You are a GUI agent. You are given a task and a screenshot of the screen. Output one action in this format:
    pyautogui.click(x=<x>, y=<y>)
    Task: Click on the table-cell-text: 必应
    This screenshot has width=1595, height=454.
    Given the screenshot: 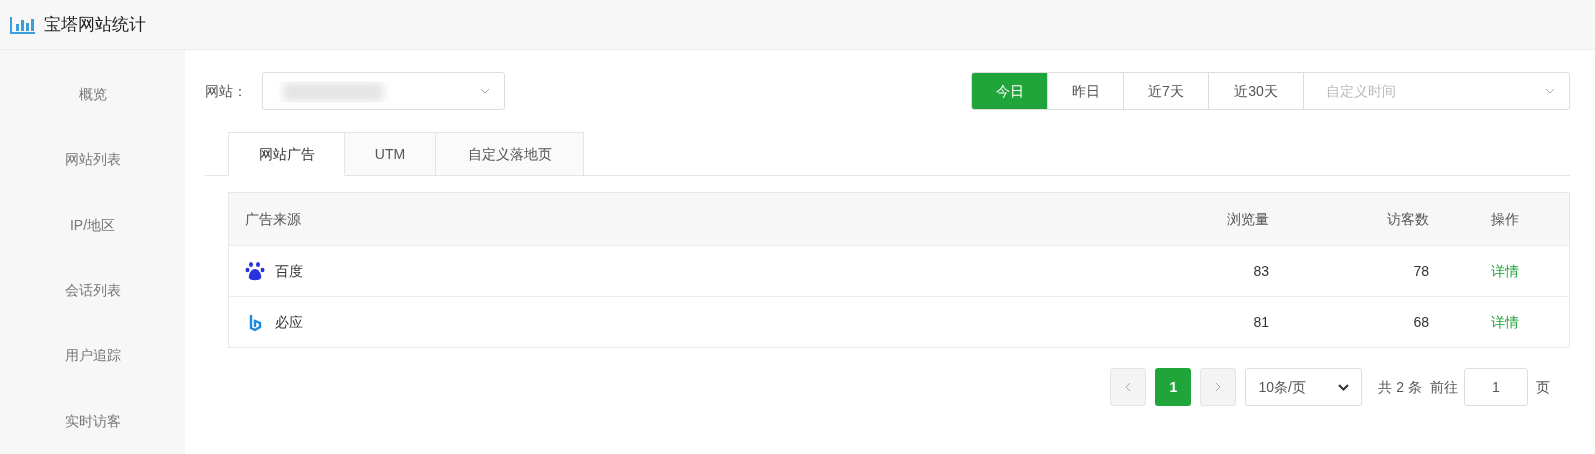 What is the action you would take?
    pyautogui.click(x=289, y=322)
    